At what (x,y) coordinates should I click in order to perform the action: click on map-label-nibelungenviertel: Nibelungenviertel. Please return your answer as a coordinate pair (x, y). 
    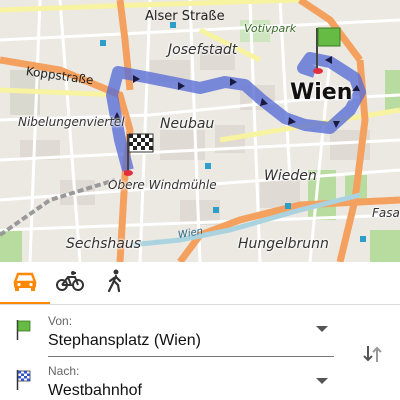
    Looking at the image, I should click on (71, 122).